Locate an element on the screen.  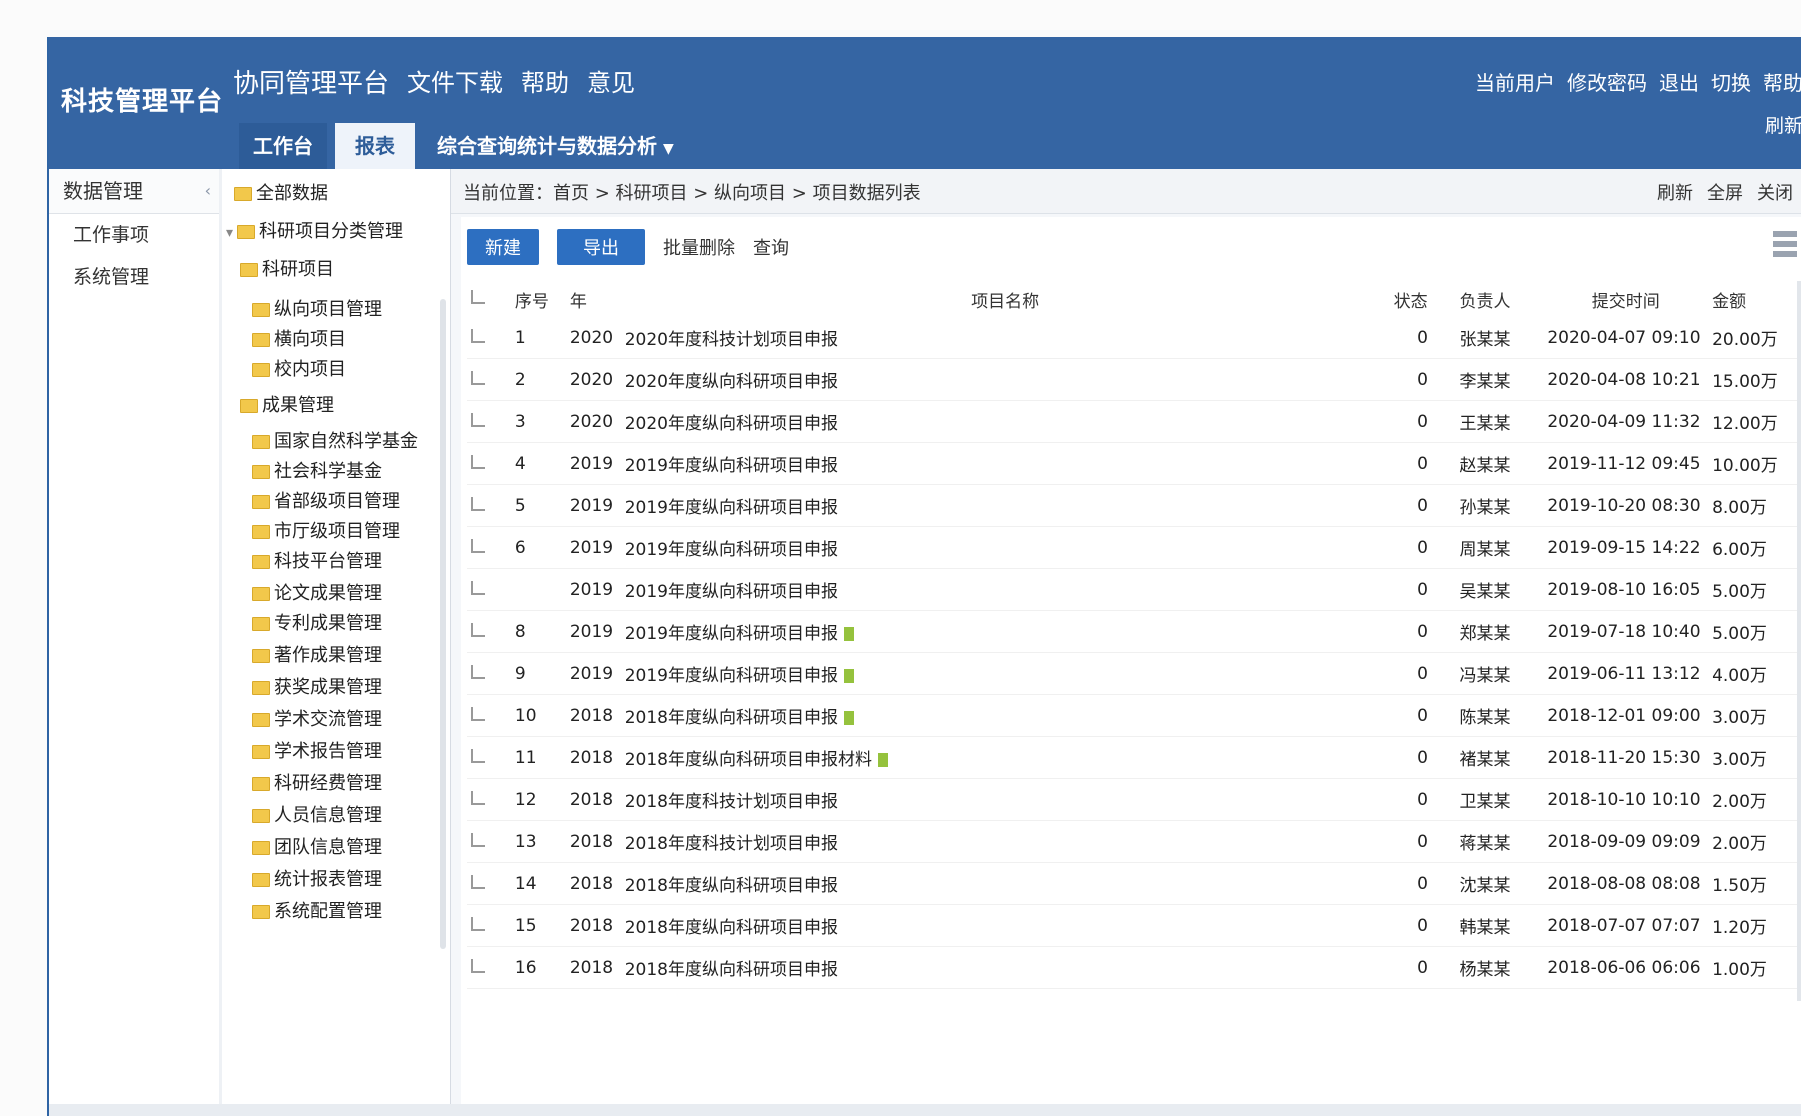
tab-workbench: 工作台 is located at coordinates (283, 146).